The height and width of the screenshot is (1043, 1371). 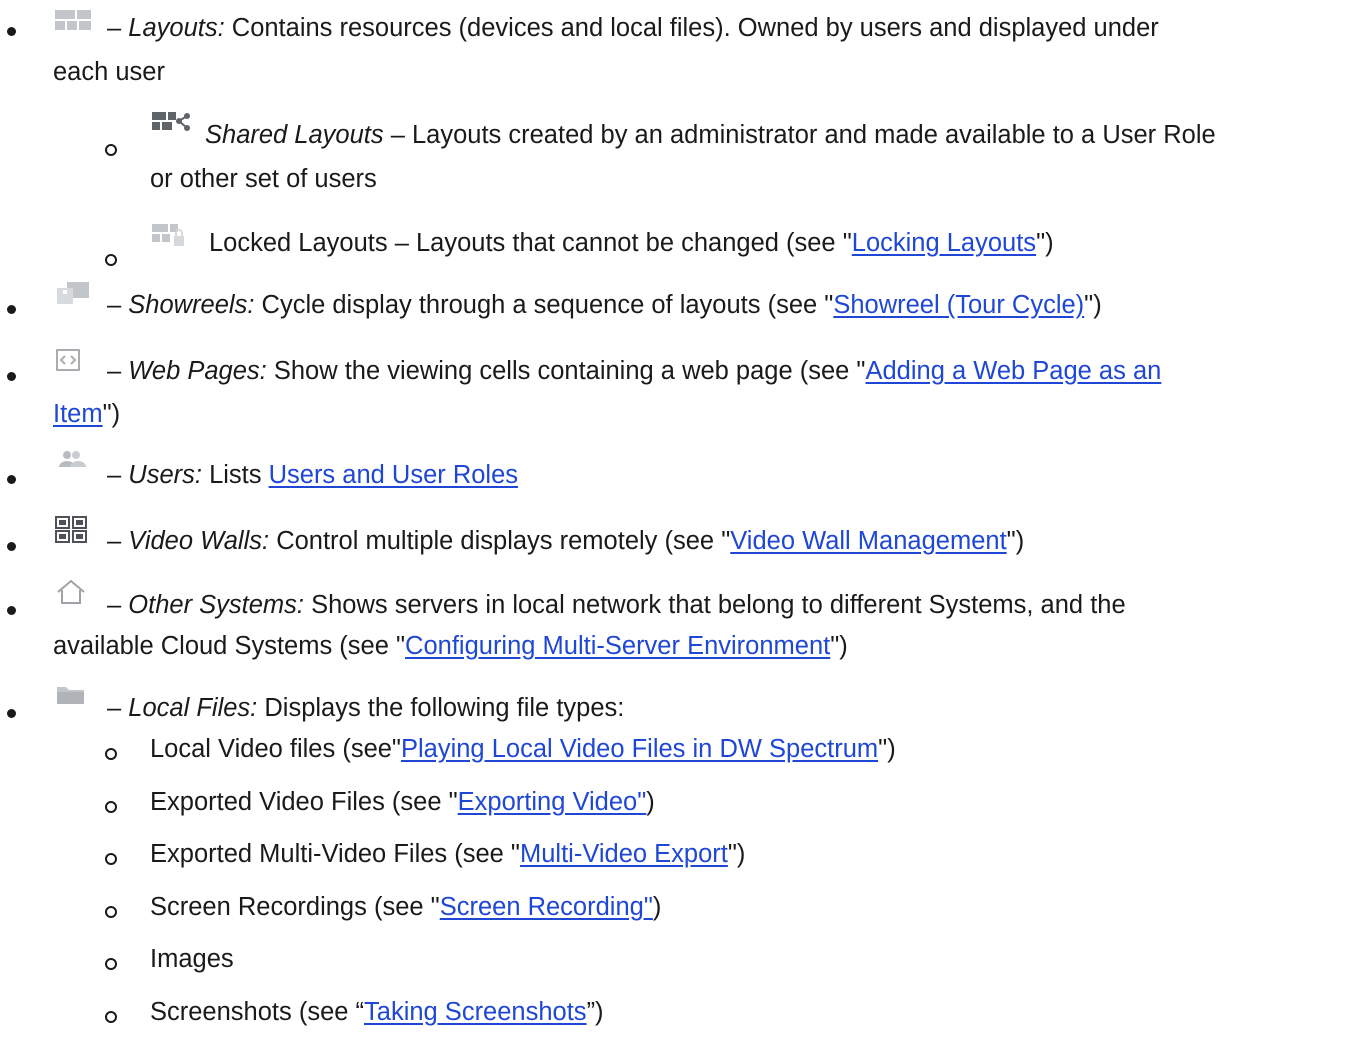 What do you see at coordinates (475, 1012) in the screenshot?
I see `link-taking-screenshots: Taking Screenshots` at bounding box center [475, 1012].